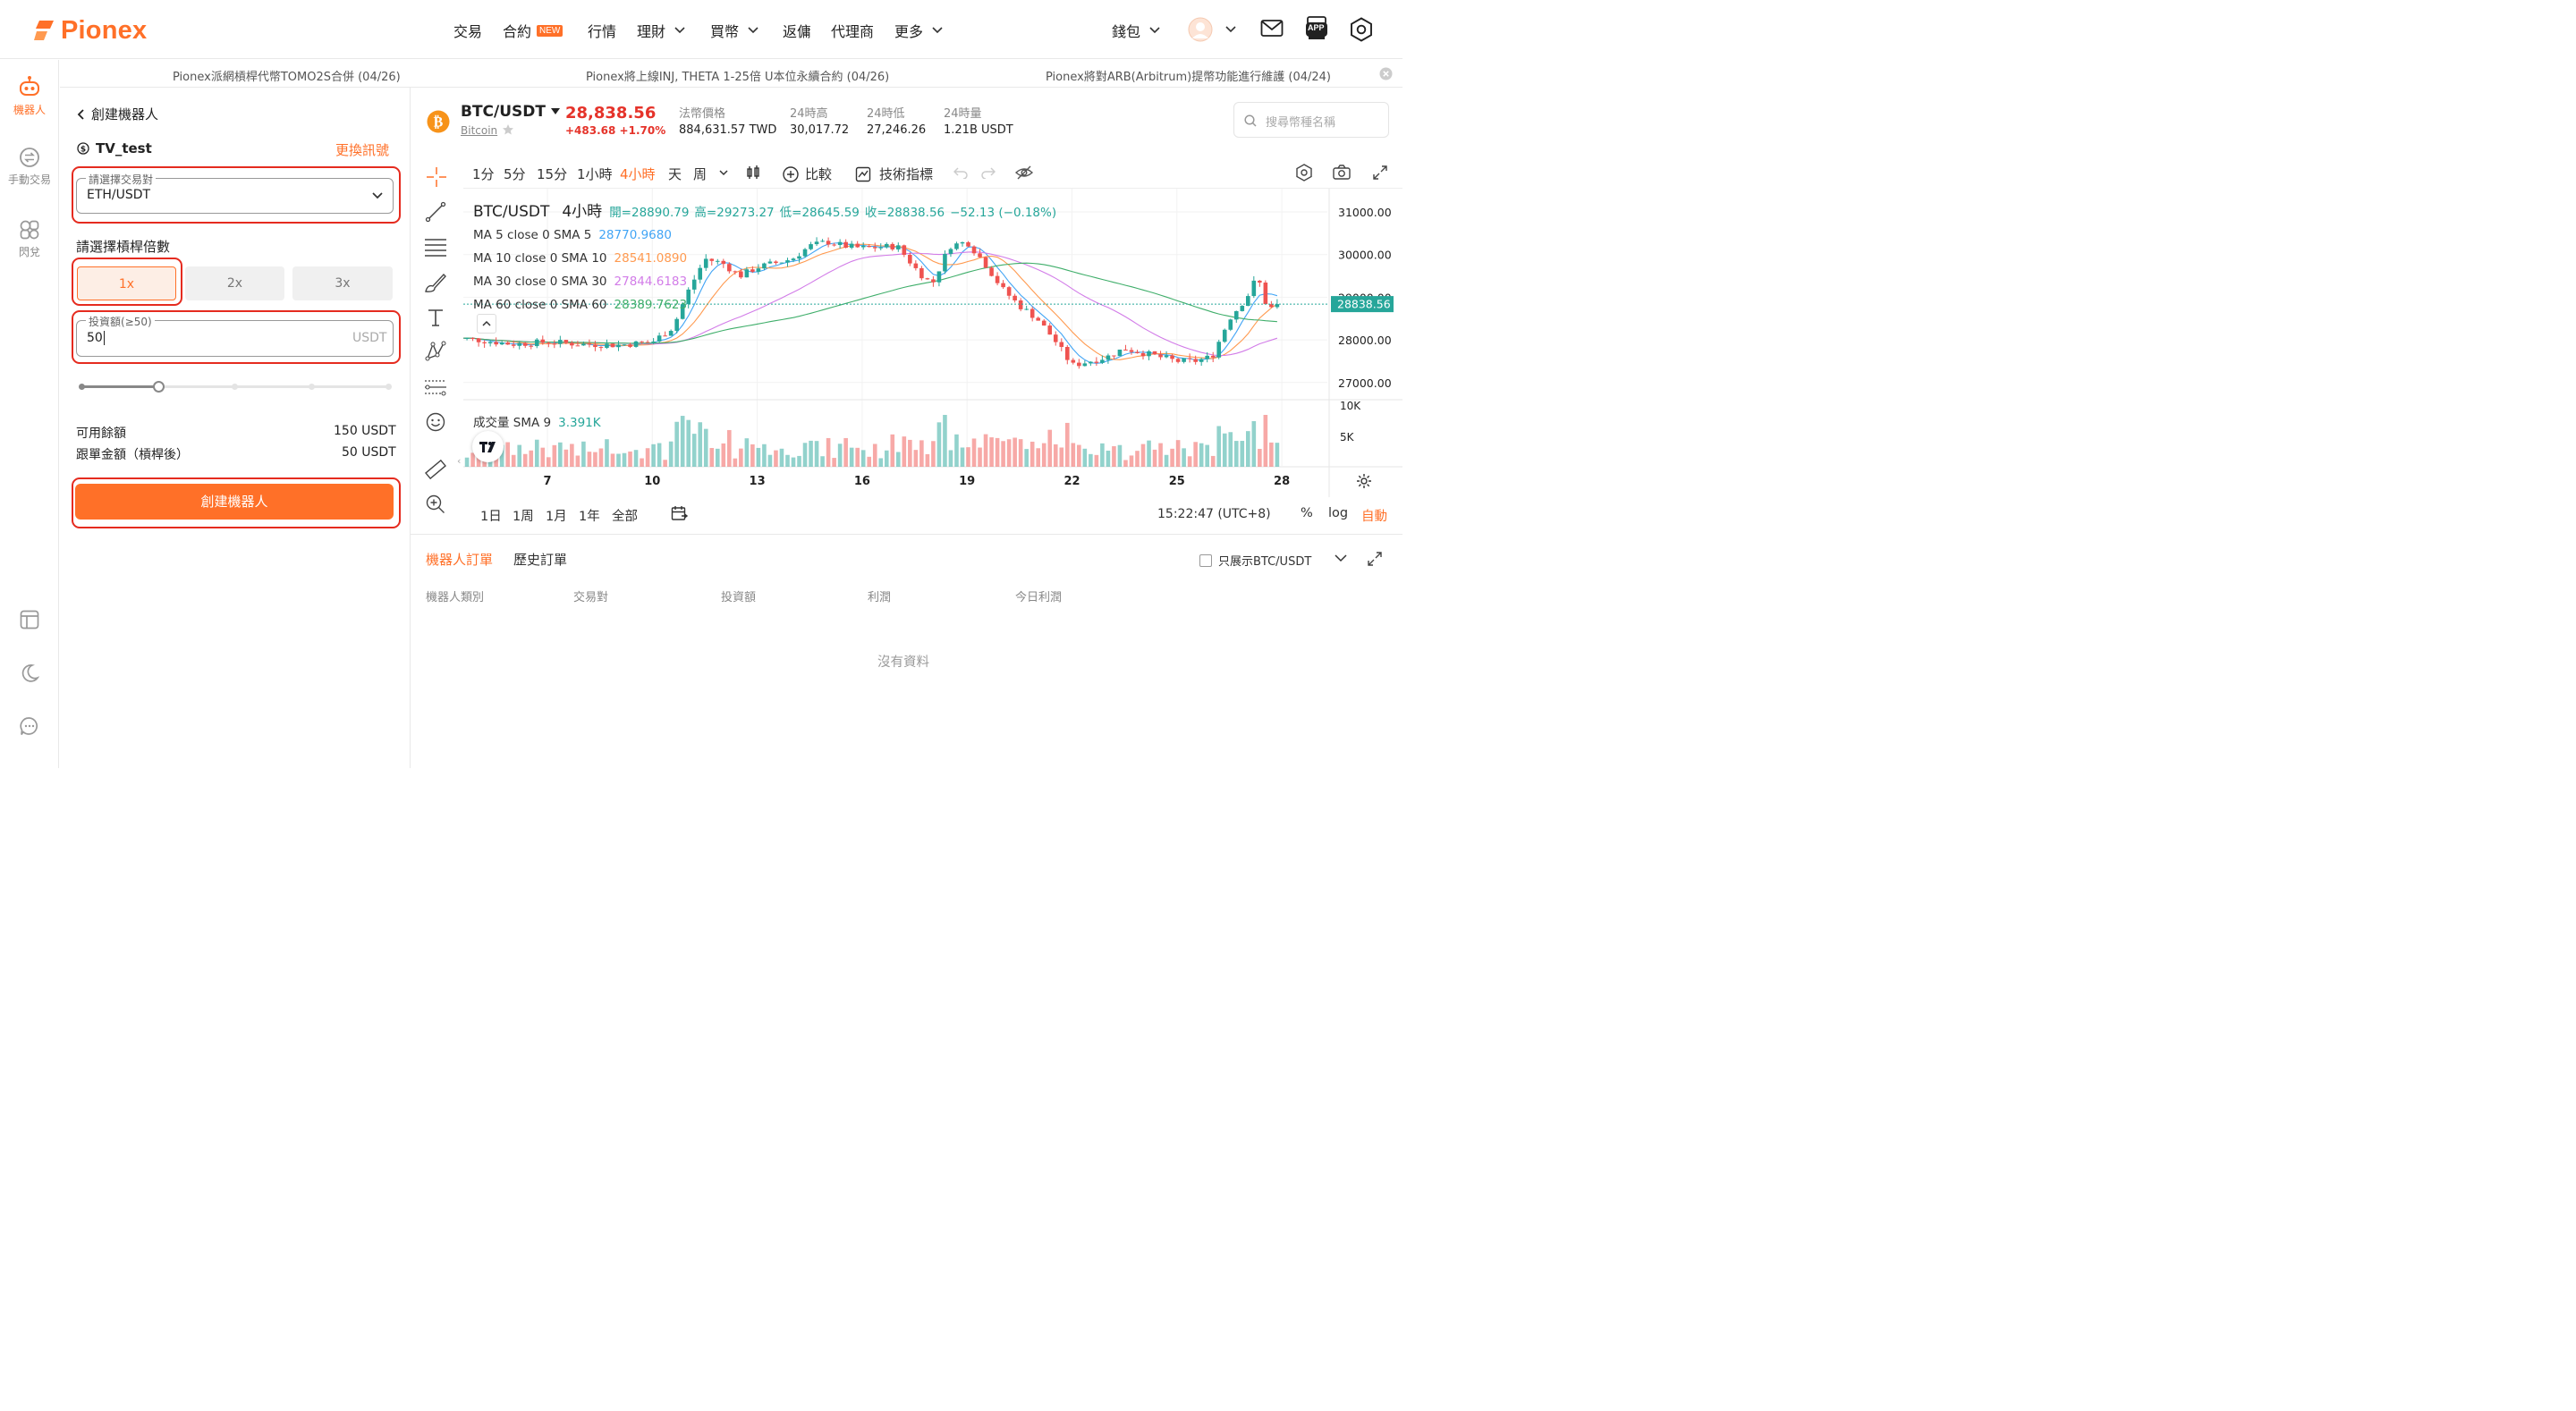  I want to click on orders-panel, so click(906, 651).